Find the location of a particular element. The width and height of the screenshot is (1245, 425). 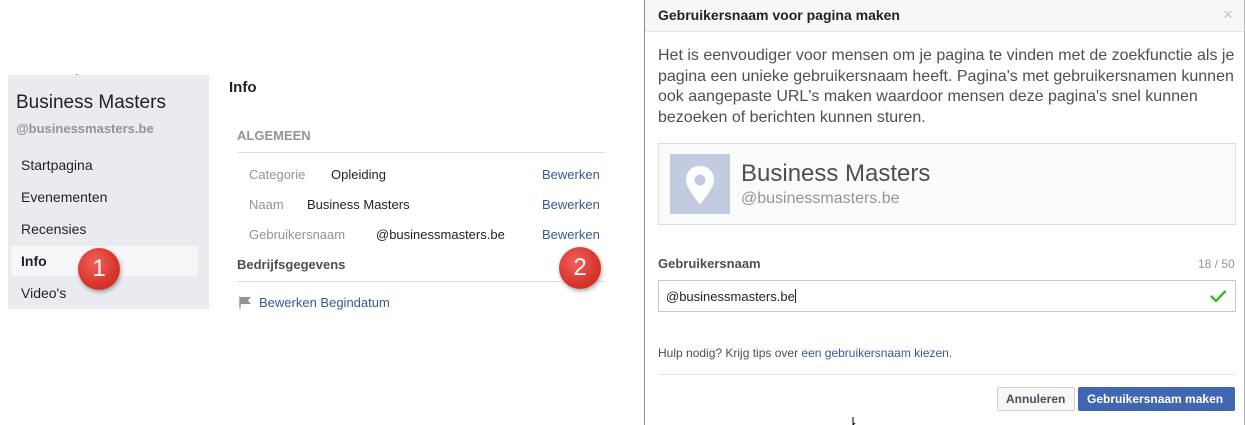

character-counter: 18 / 50 is located at coordinates (1216, 264).